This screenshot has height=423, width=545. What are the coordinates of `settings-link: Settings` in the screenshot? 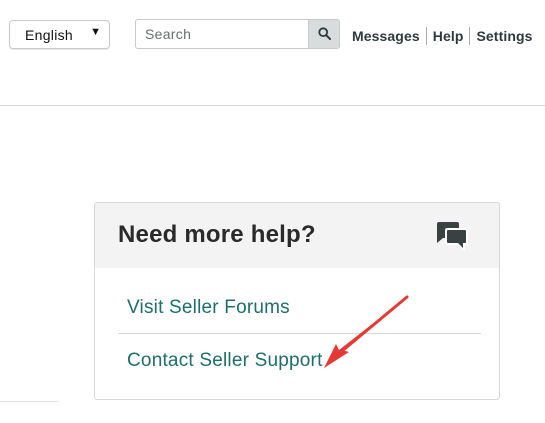 It's located at (504, 36).